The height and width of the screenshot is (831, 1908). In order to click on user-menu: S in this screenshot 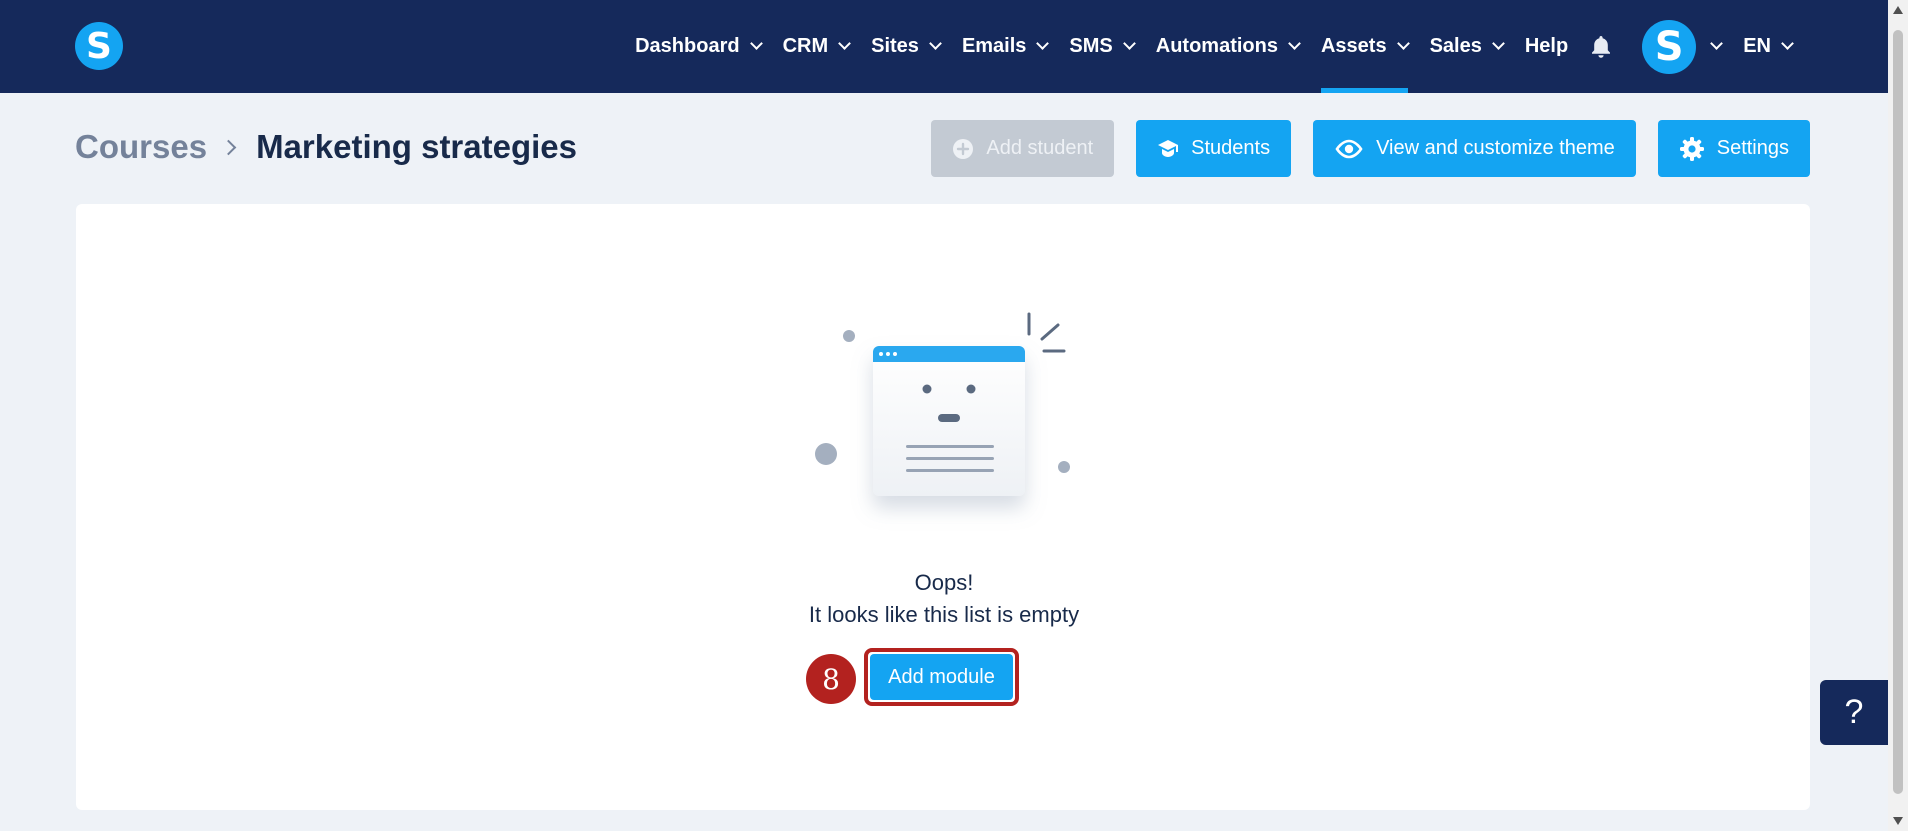, I will do `click(1683, 46)`.